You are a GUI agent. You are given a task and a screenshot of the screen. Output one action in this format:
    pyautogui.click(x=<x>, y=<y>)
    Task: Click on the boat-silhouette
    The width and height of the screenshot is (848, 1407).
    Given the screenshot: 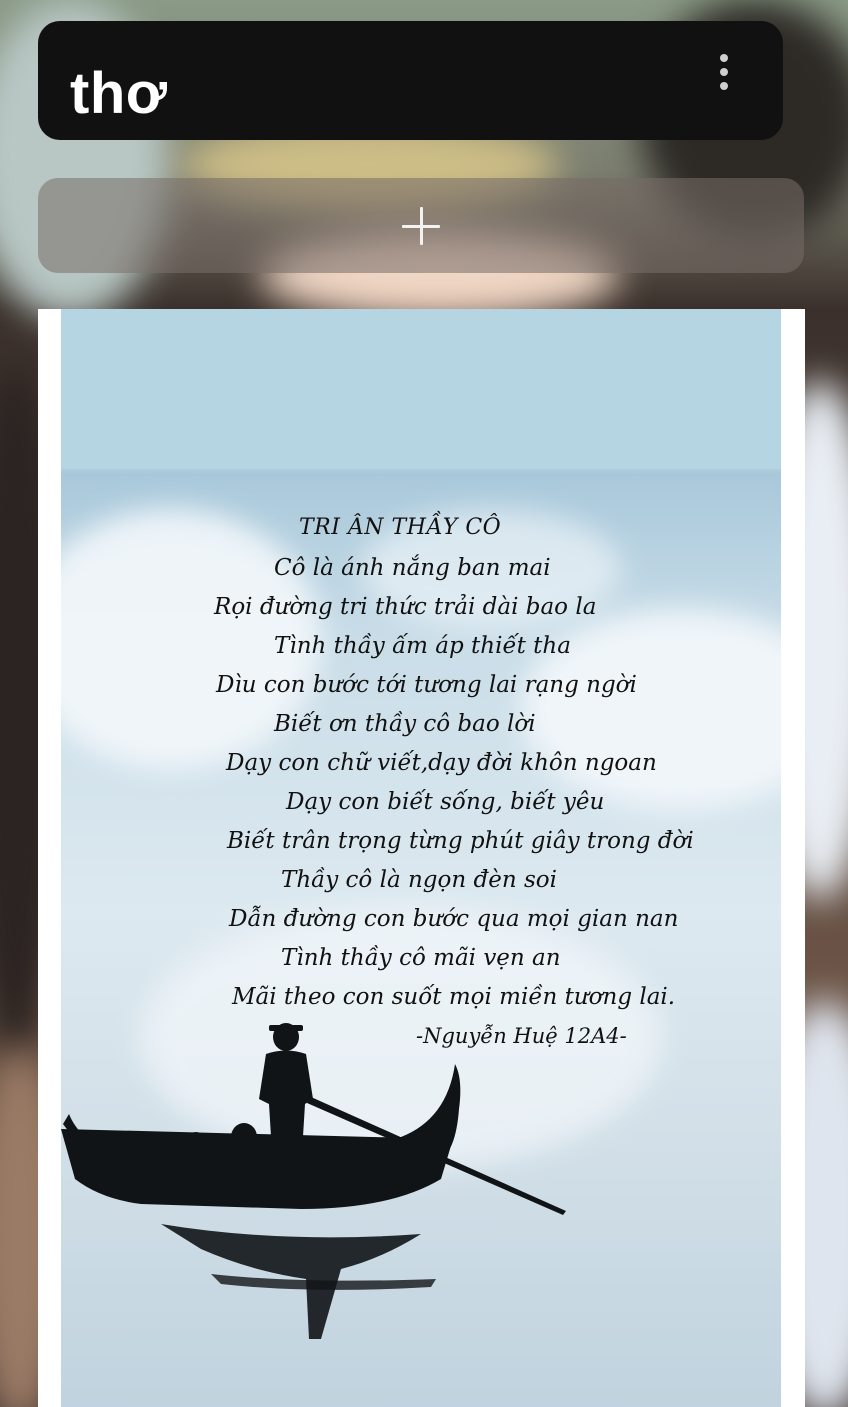 What is the action you would take?
    pyautogui.click(x=313, y=1181)
    